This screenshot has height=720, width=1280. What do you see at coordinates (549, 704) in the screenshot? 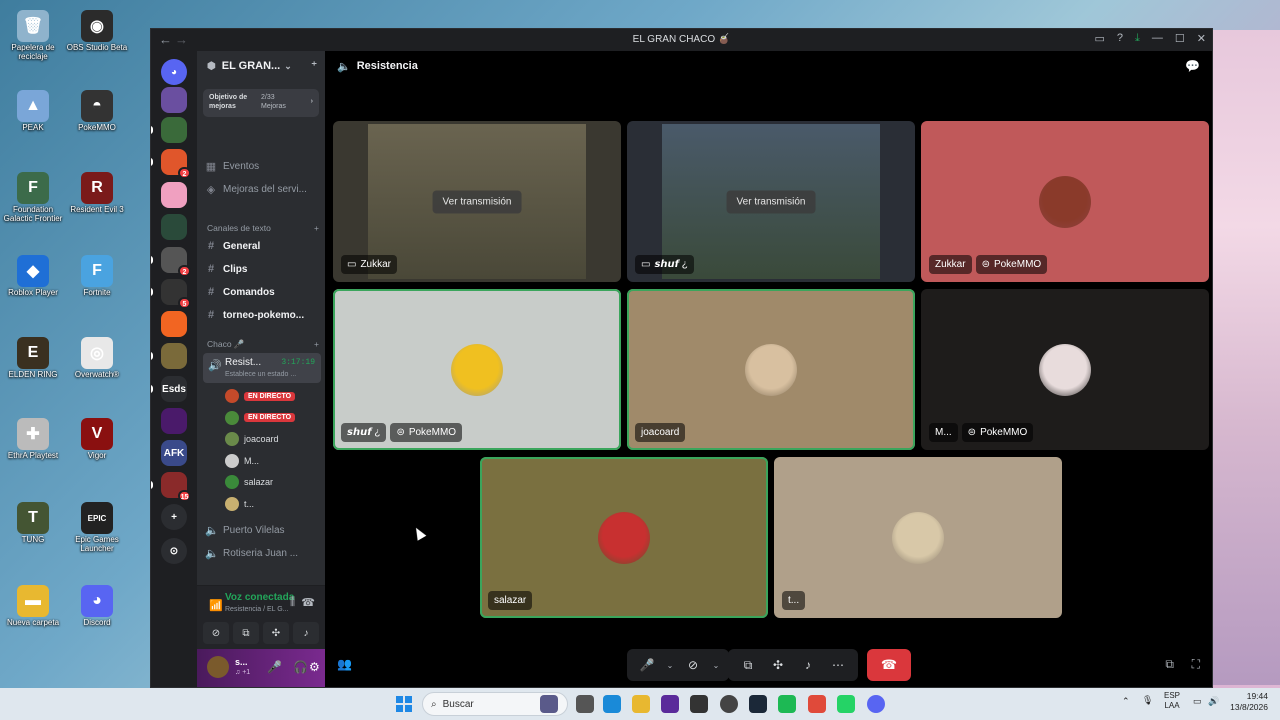
I see `widgets-icon` at bounding box center [549, 704].